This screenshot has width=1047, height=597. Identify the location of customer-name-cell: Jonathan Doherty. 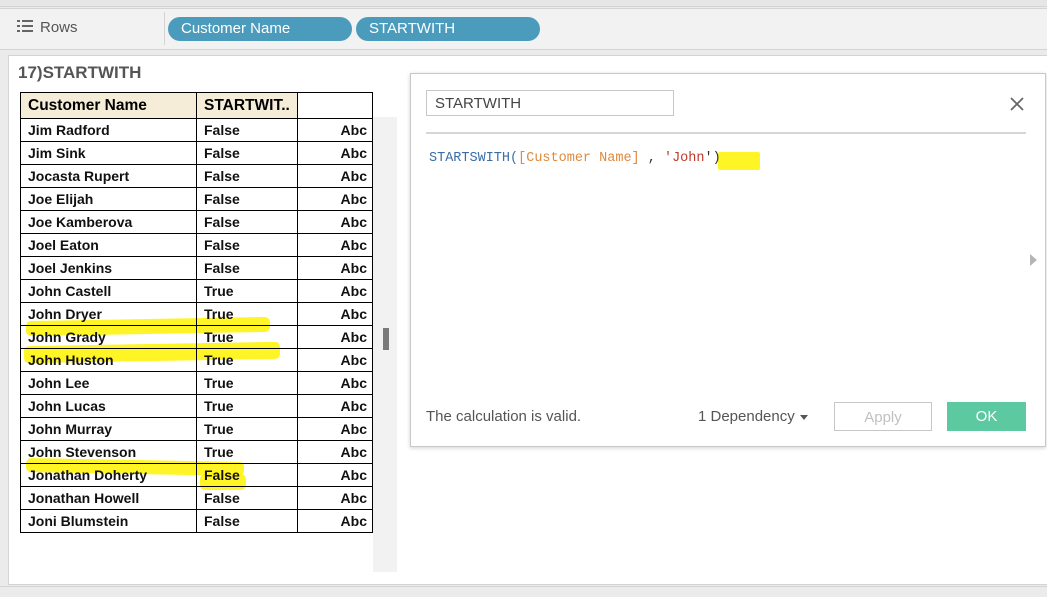
(108, 475).